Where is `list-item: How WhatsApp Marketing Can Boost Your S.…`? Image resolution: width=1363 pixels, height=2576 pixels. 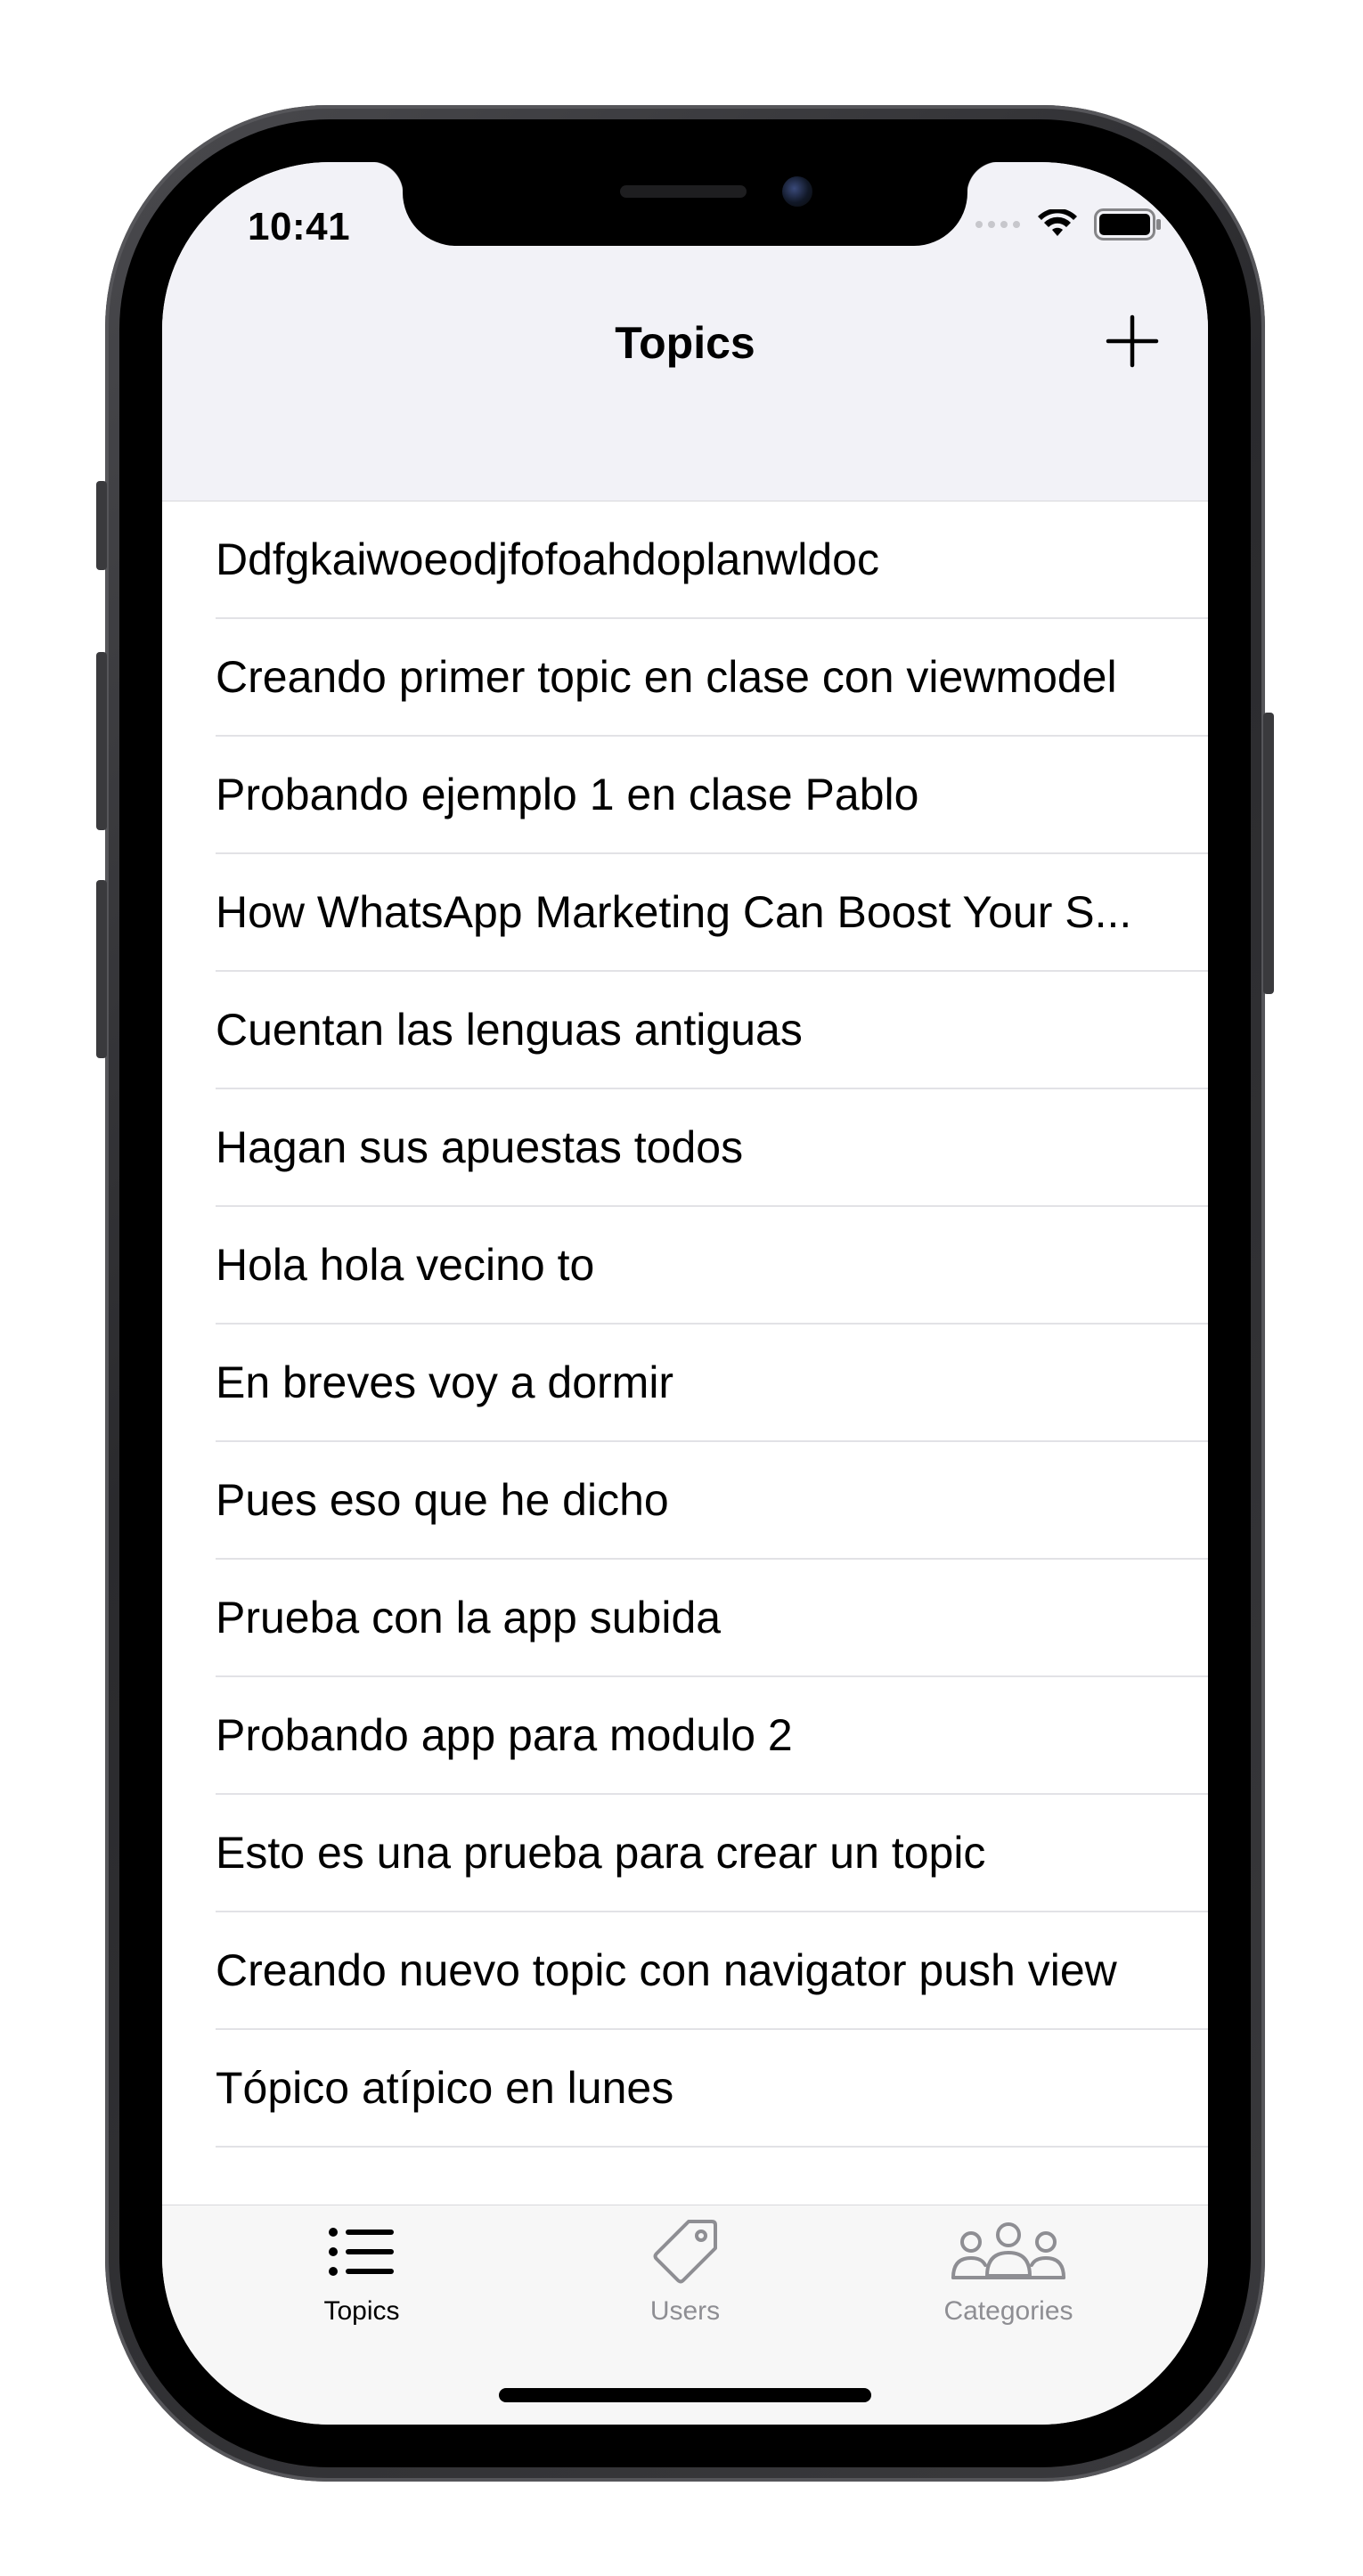
list-item: How WhatsApp Marketing Can Boost Your S.… is located at coordinates (712, 913).